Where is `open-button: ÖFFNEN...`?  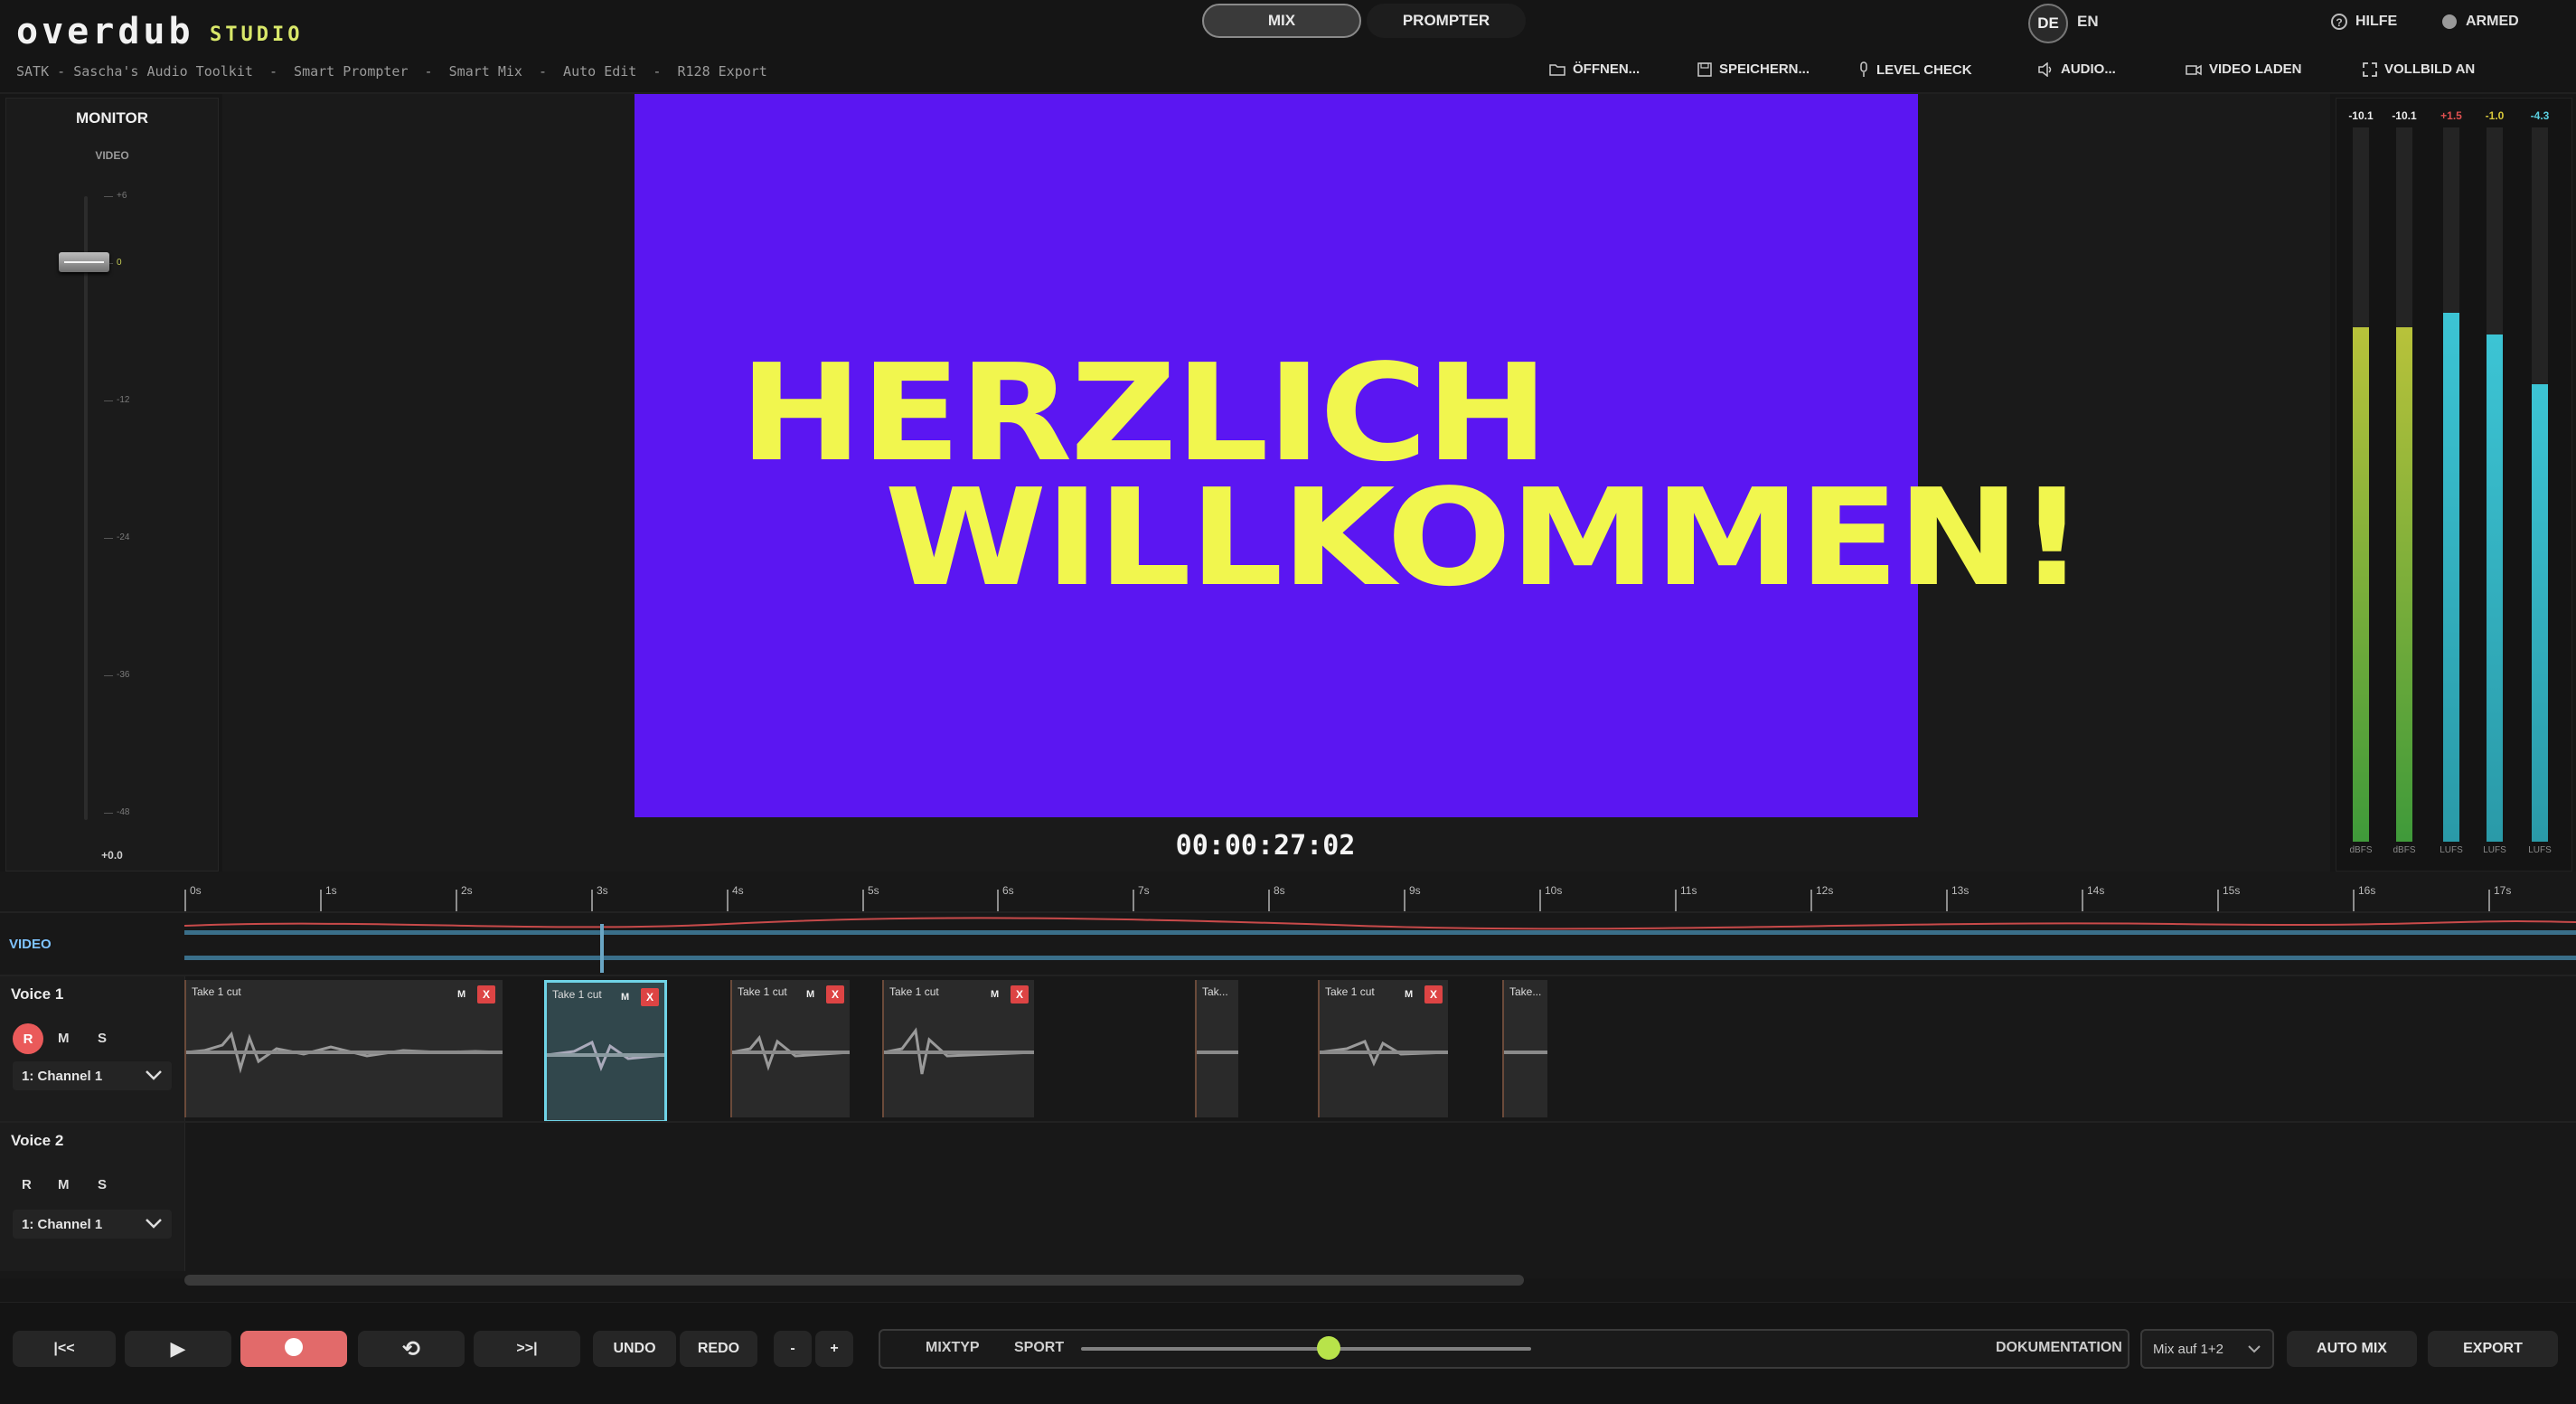
open-button: ÖFFNEN... is located at coordinates (1594, 69).